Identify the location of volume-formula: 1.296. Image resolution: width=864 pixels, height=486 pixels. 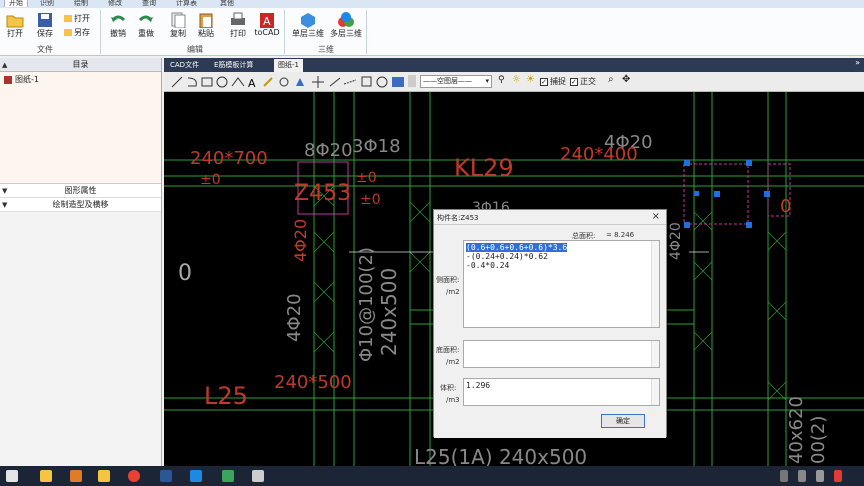
(561, 392).